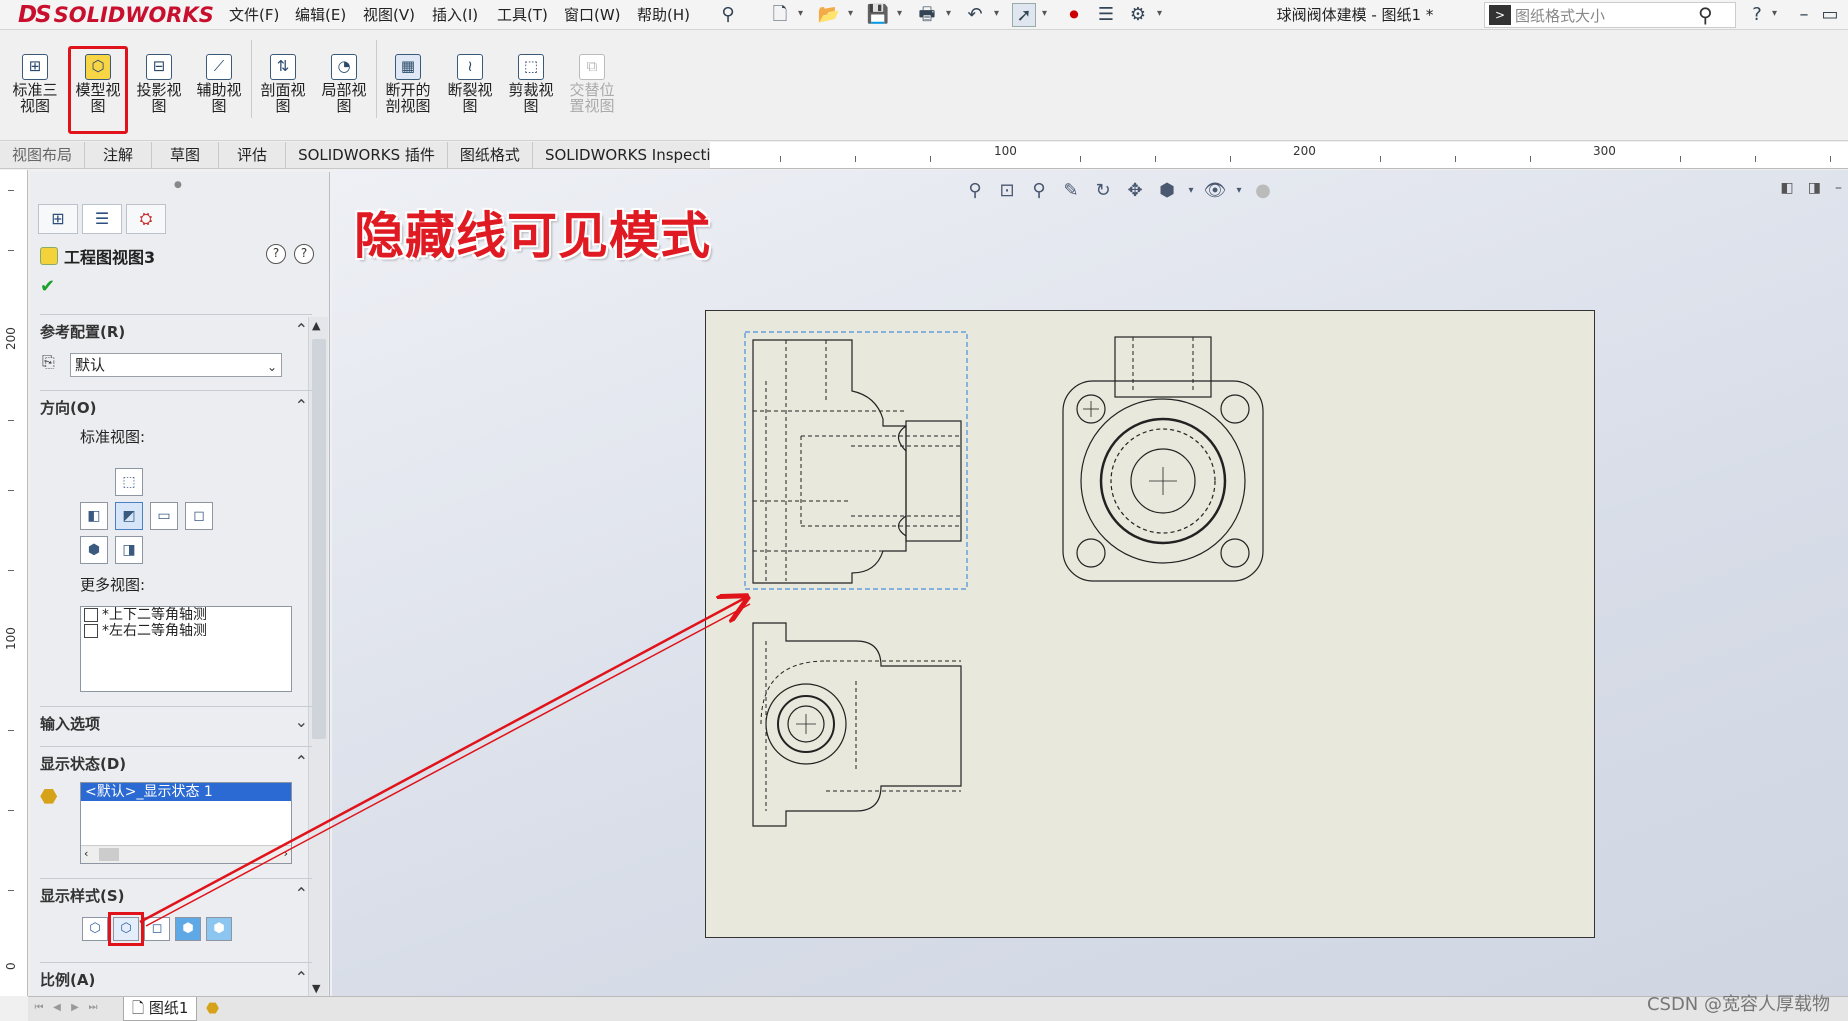 The image size is (1848, 1021). I want to click on scroll-left-icon: ‹, so click(86, 853).